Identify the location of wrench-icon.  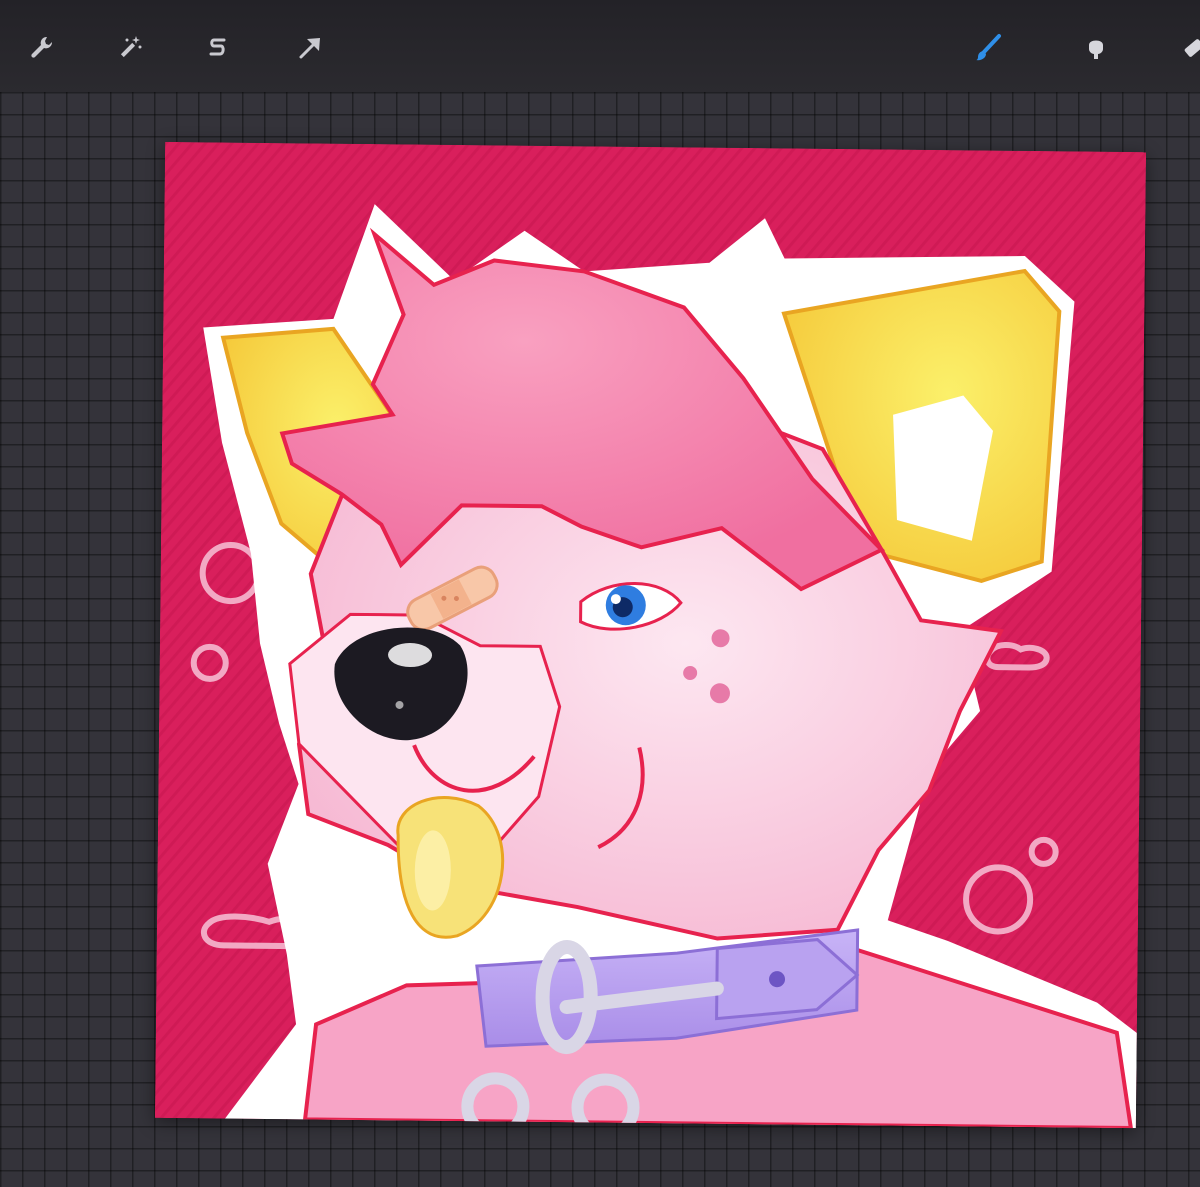
(42, 50).